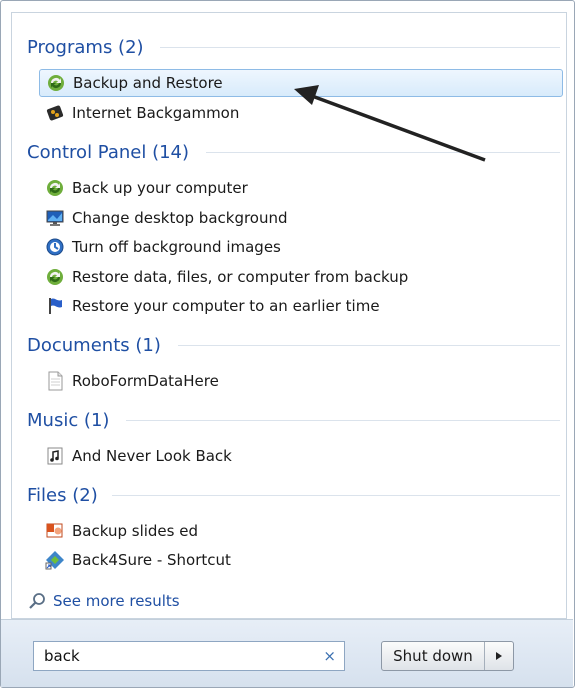 The width and height of the screenshot is (575, 688). Describe the element at coordinates (55, 381) in the screenshot. I see `document-icon` at that location.